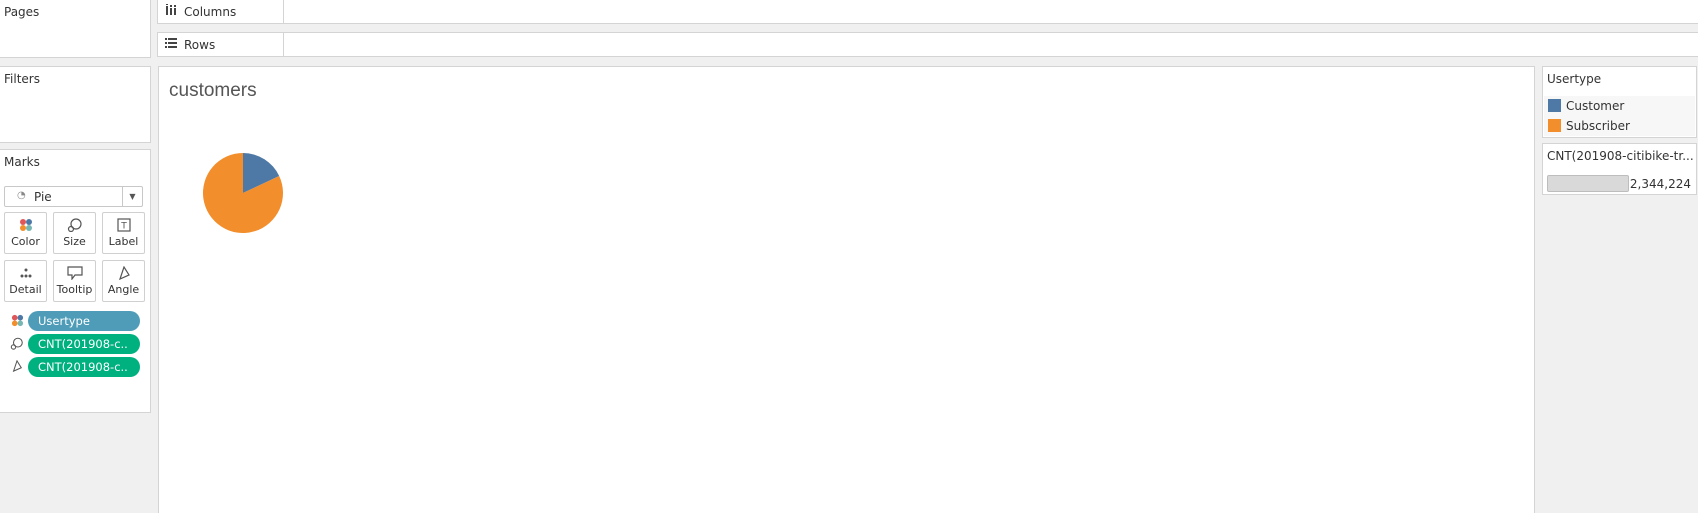  I want to click on cnt-size-pill: CNT(201908-c.., so click(84, 344).